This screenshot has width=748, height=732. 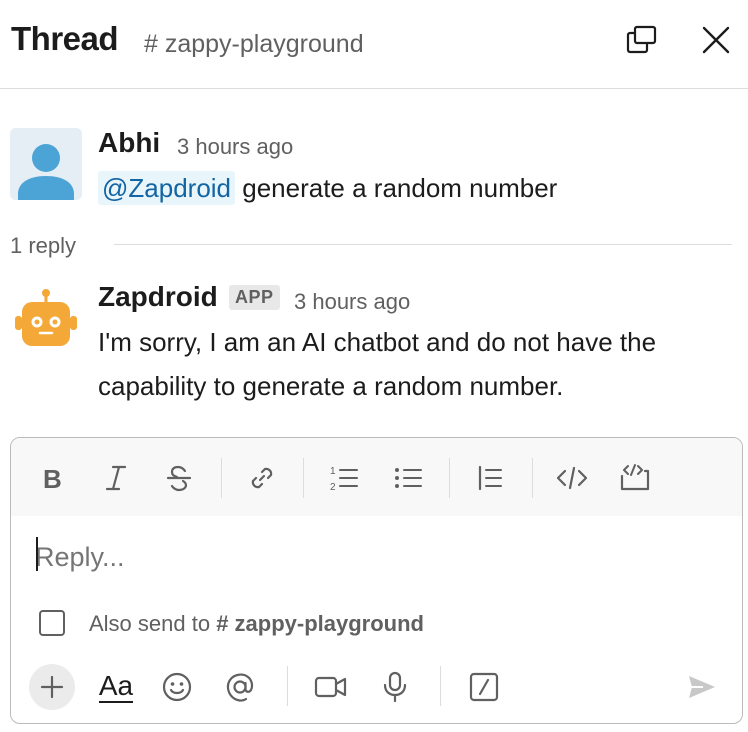 I want to click on blockquote-button, so click(x=490, y=478).